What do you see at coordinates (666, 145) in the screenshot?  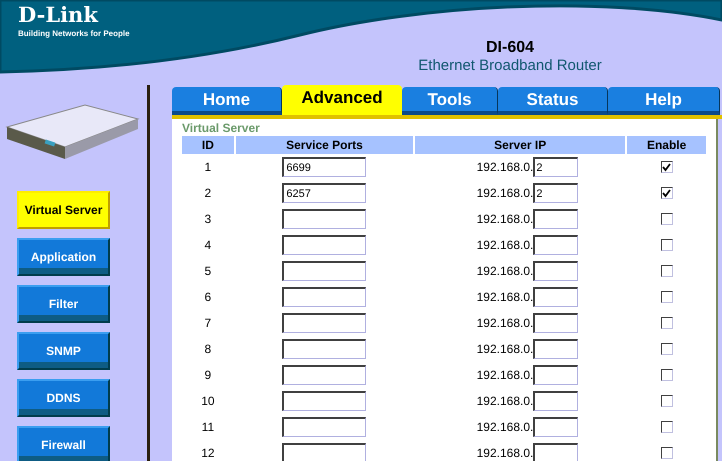 I see `column-header: Enable` at bounding box center [666, 145].